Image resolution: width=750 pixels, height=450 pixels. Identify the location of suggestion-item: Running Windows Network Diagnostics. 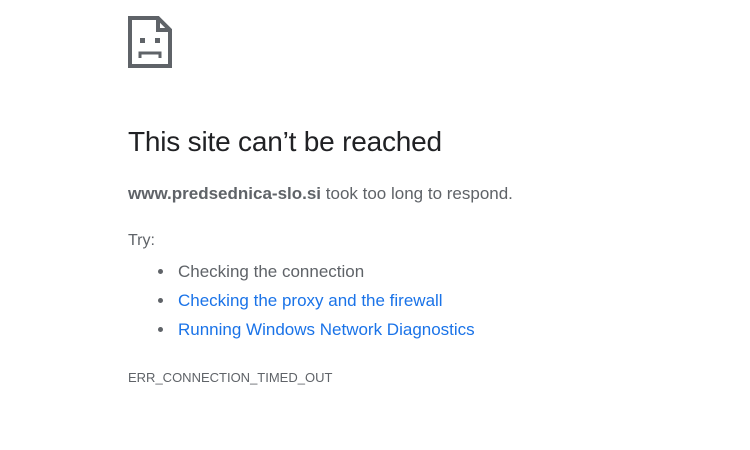
(316, 331).